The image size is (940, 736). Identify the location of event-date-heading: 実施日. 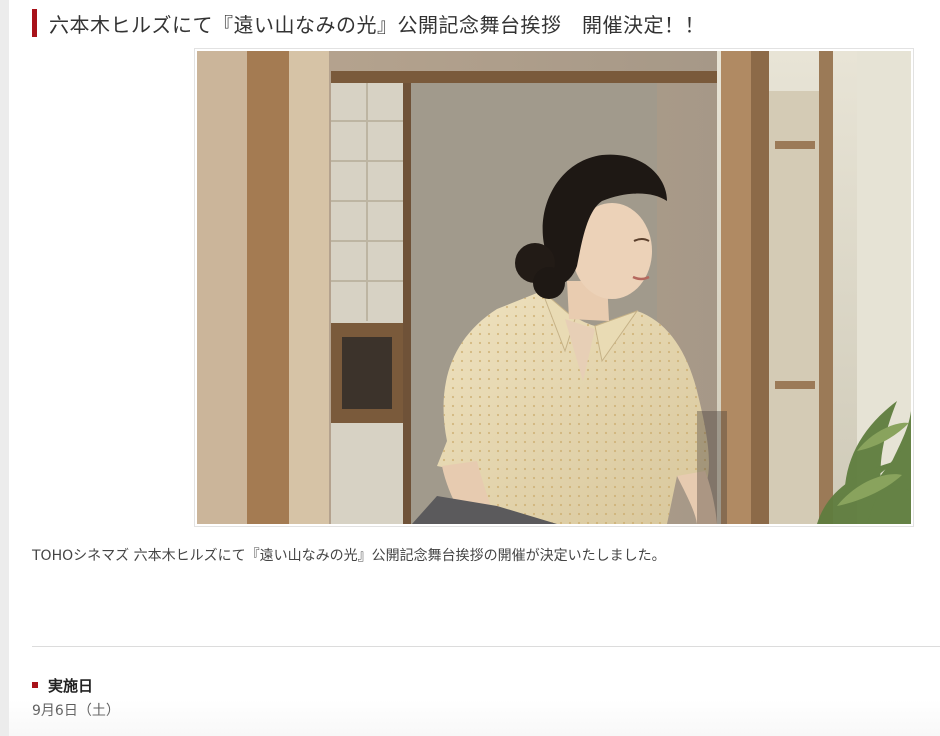
(76, 685).